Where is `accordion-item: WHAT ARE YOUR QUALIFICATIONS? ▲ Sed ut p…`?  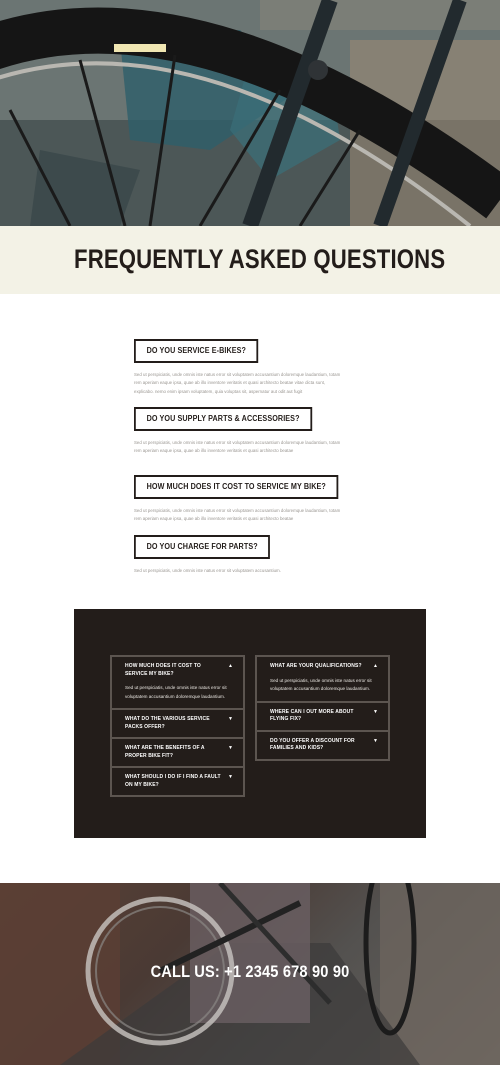 accordion-item: WHAT ARE YOUR QUALIFICATIONS? ▲ Sed ut p… is located at coordinates (322, 679).